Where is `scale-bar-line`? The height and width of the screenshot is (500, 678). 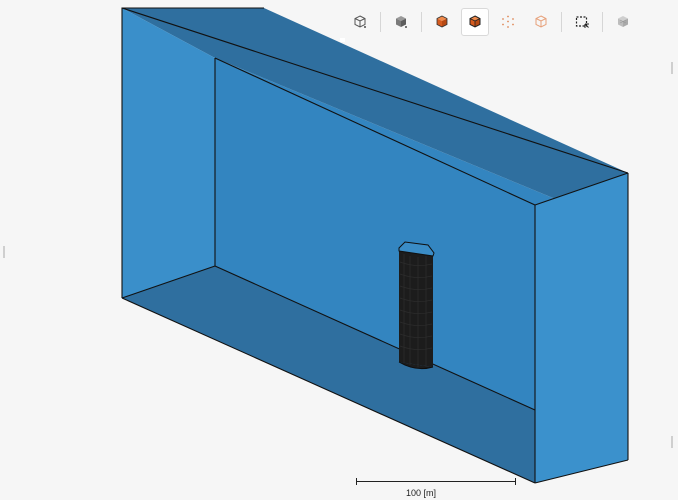
scale-bar-line is located at coordinates (436, 481).